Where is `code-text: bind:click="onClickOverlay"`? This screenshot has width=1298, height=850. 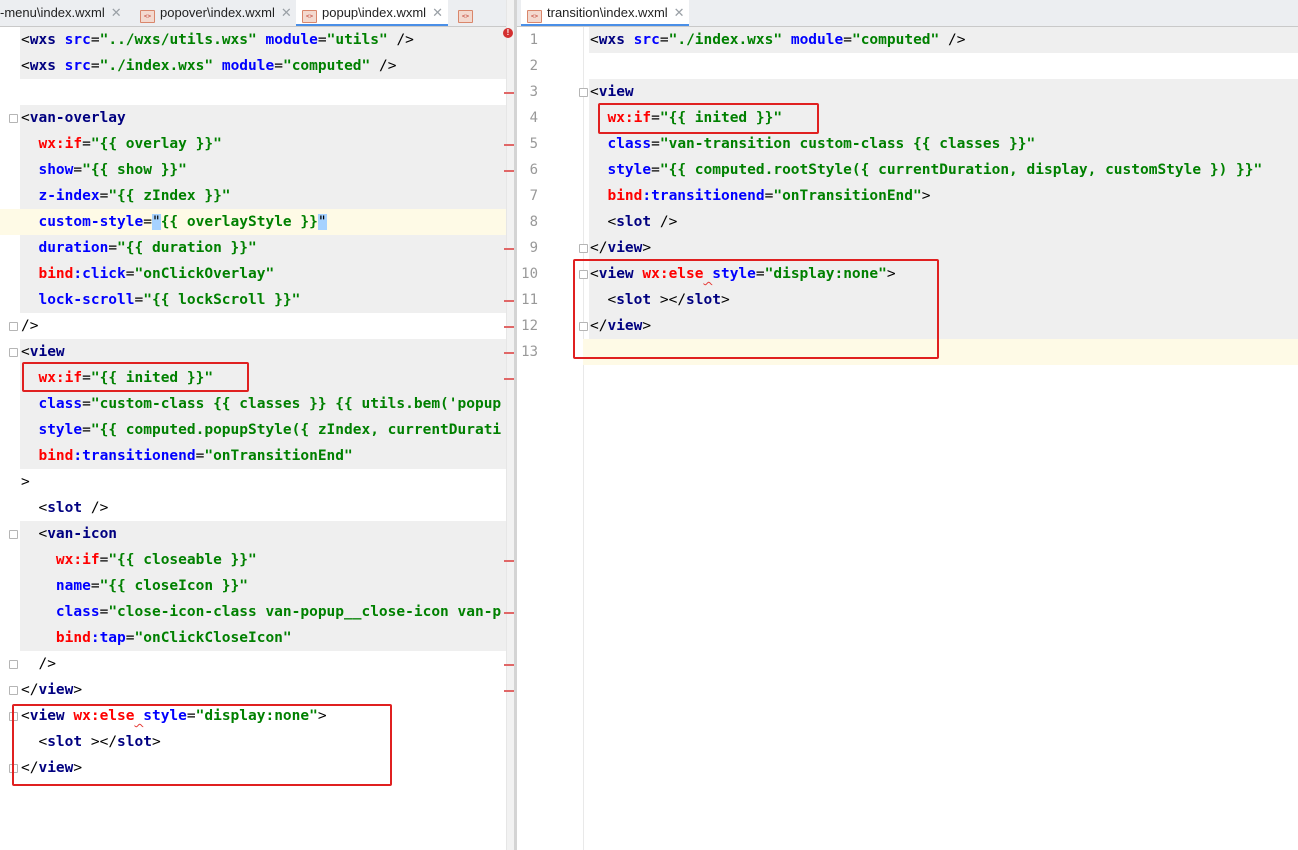
code-text: bind:click="onClickOverlay" is located at coordinates (147, 274).